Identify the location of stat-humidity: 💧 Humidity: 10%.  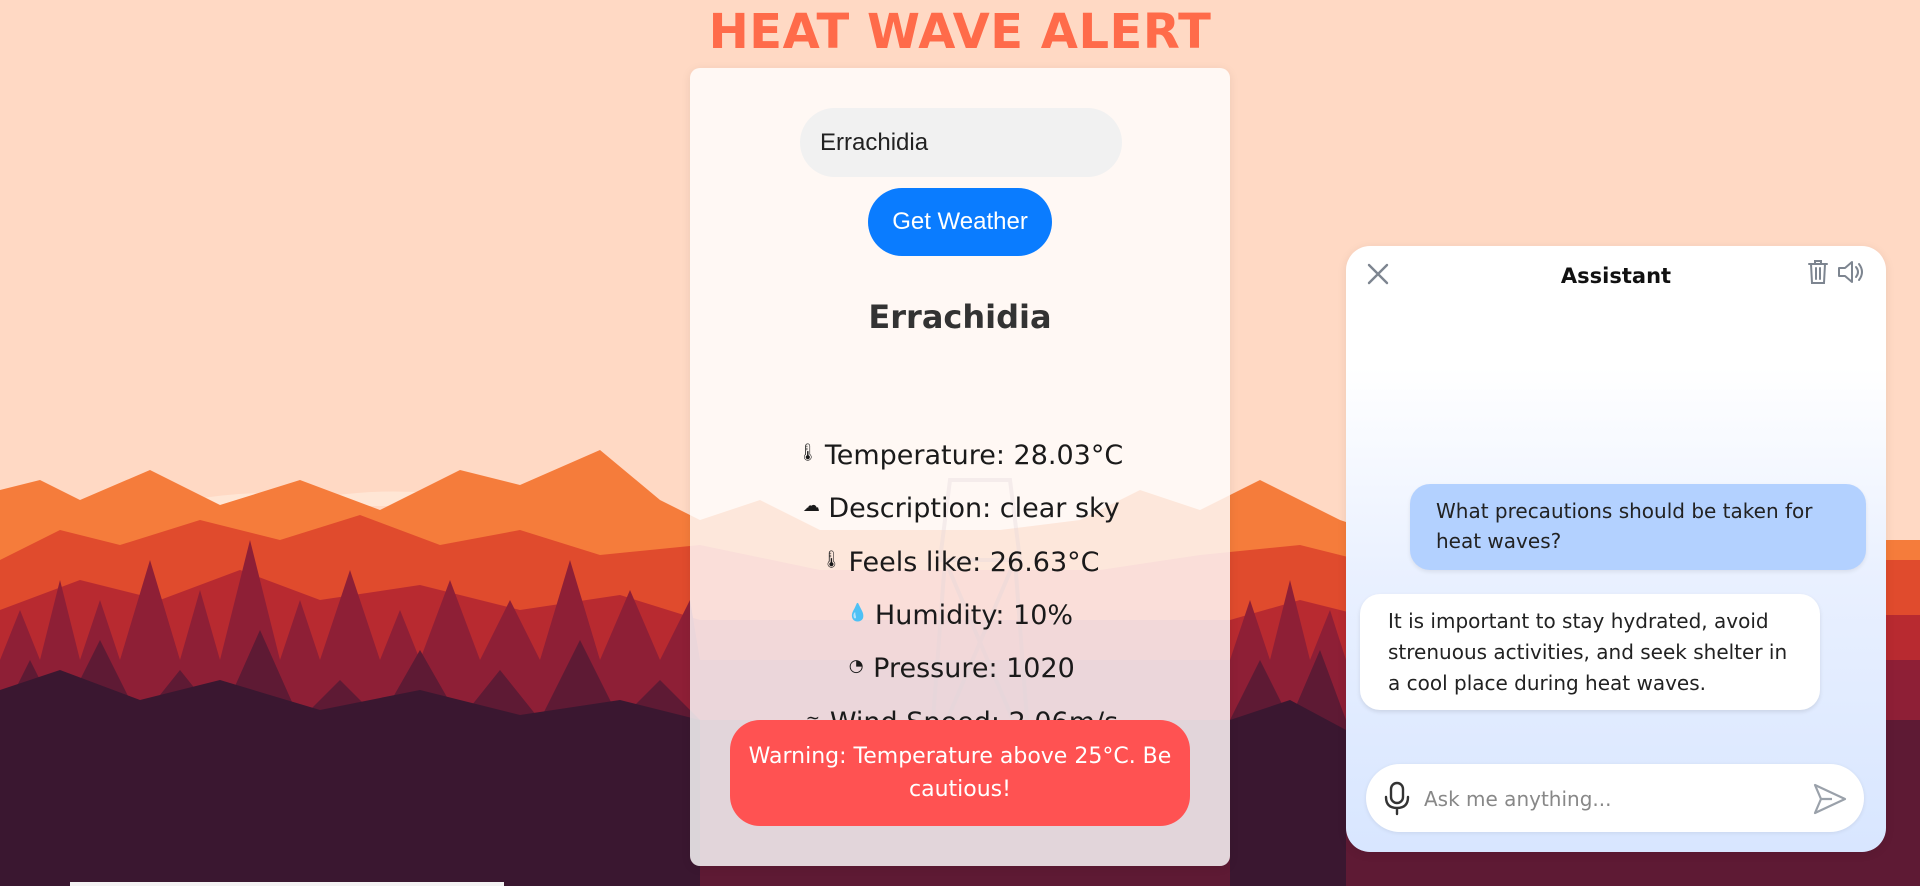
(960, 615).